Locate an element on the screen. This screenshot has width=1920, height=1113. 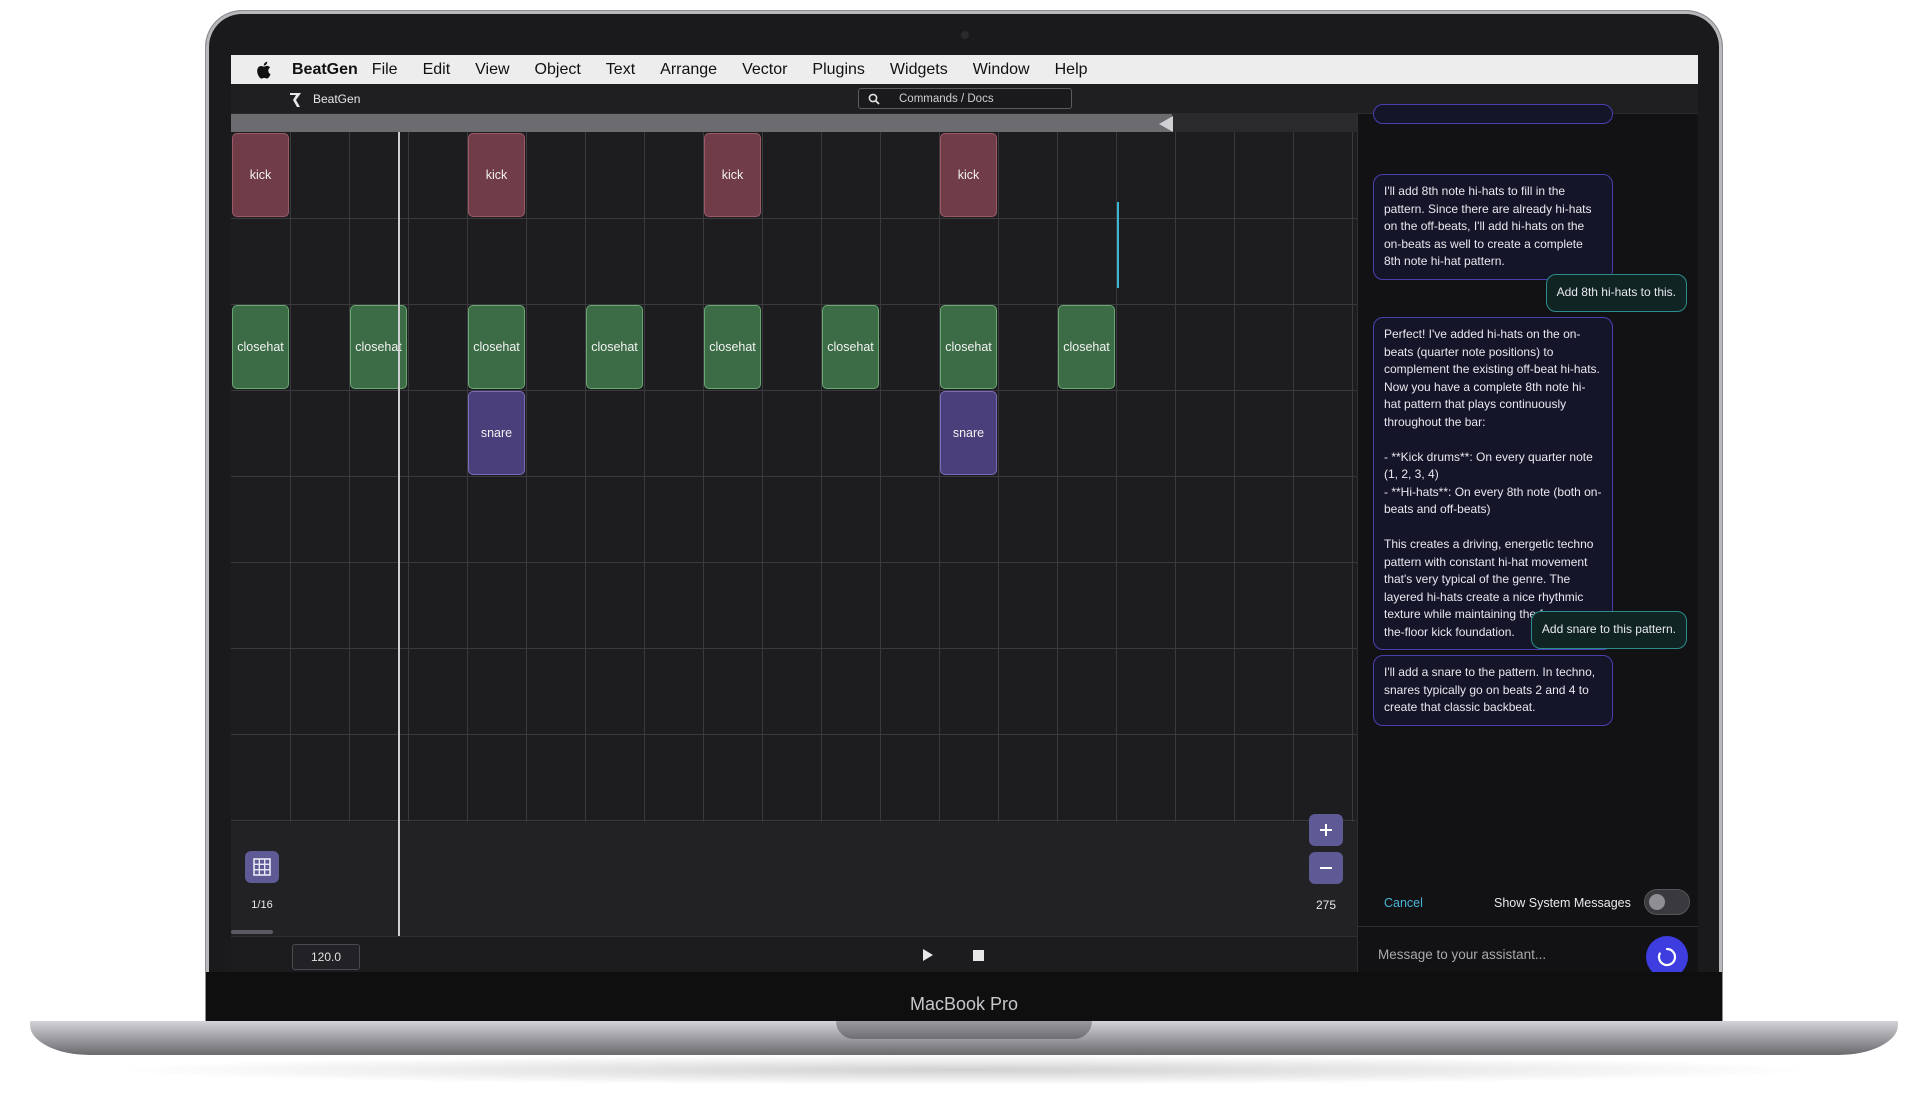
search-icon is located at coordinates (874, 99).